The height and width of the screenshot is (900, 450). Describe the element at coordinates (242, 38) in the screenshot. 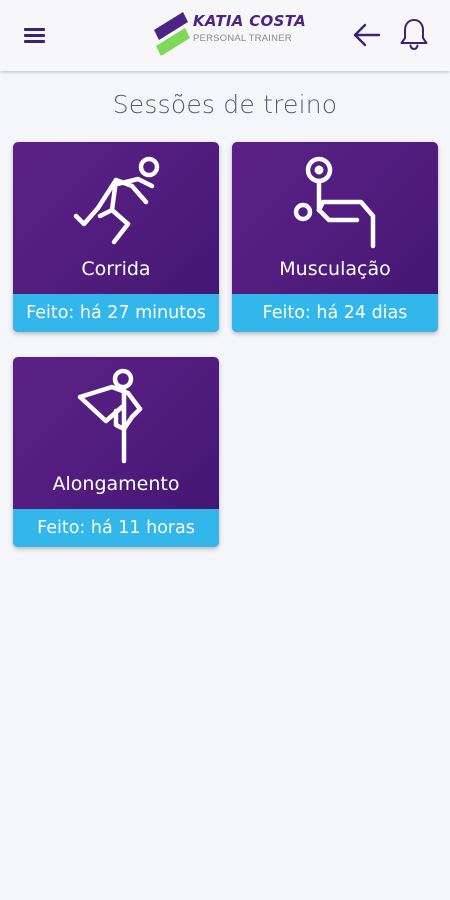

I see `logo-subtitle: PERSONAL TRAINER` at that location.